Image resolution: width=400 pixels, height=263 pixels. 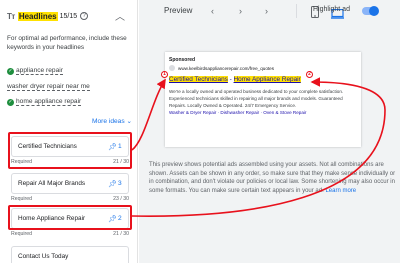 I want to click on chevron-right-double-icon: ›, so click(x=266, y=11).